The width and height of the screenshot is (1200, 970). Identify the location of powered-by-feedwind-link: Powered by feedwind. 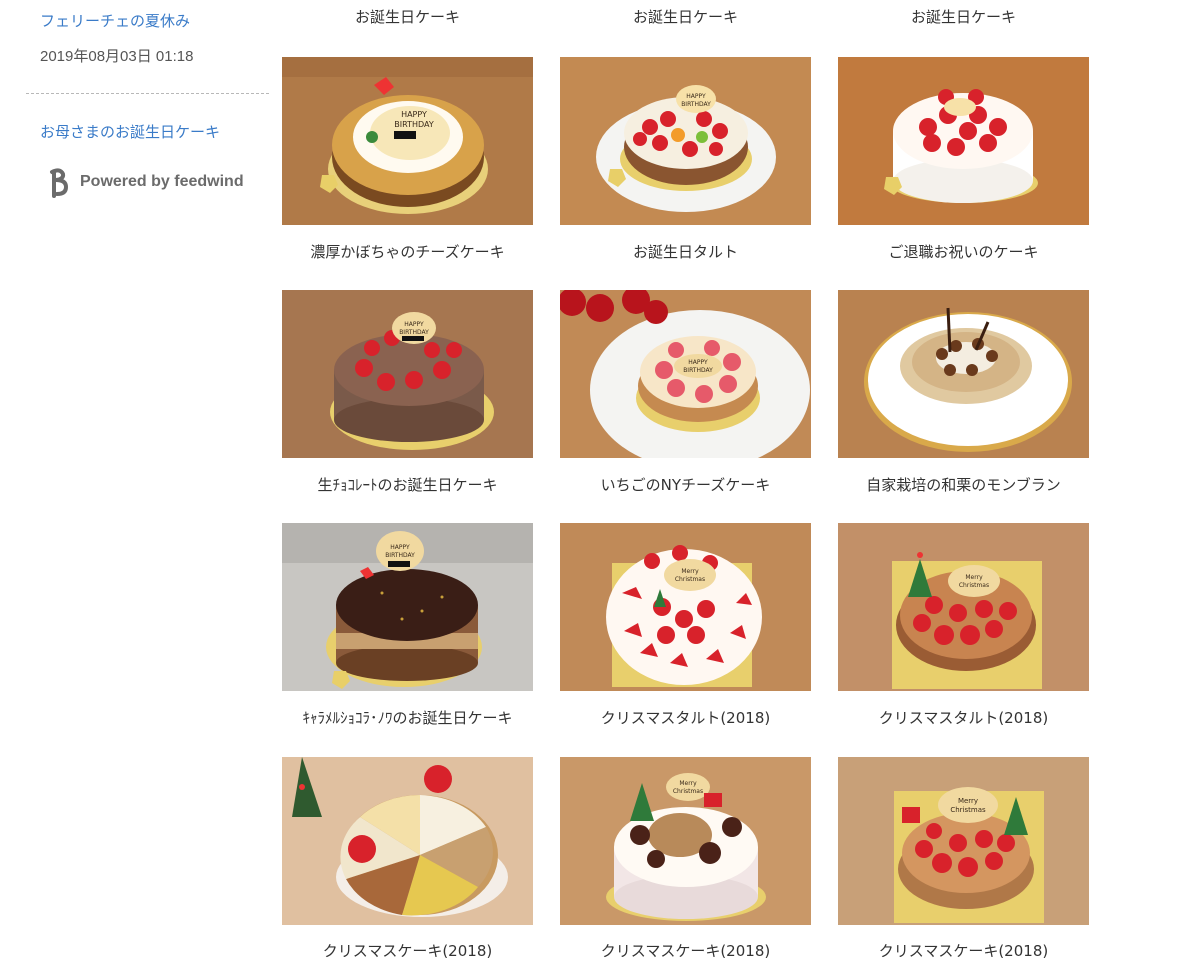
(145, 182).